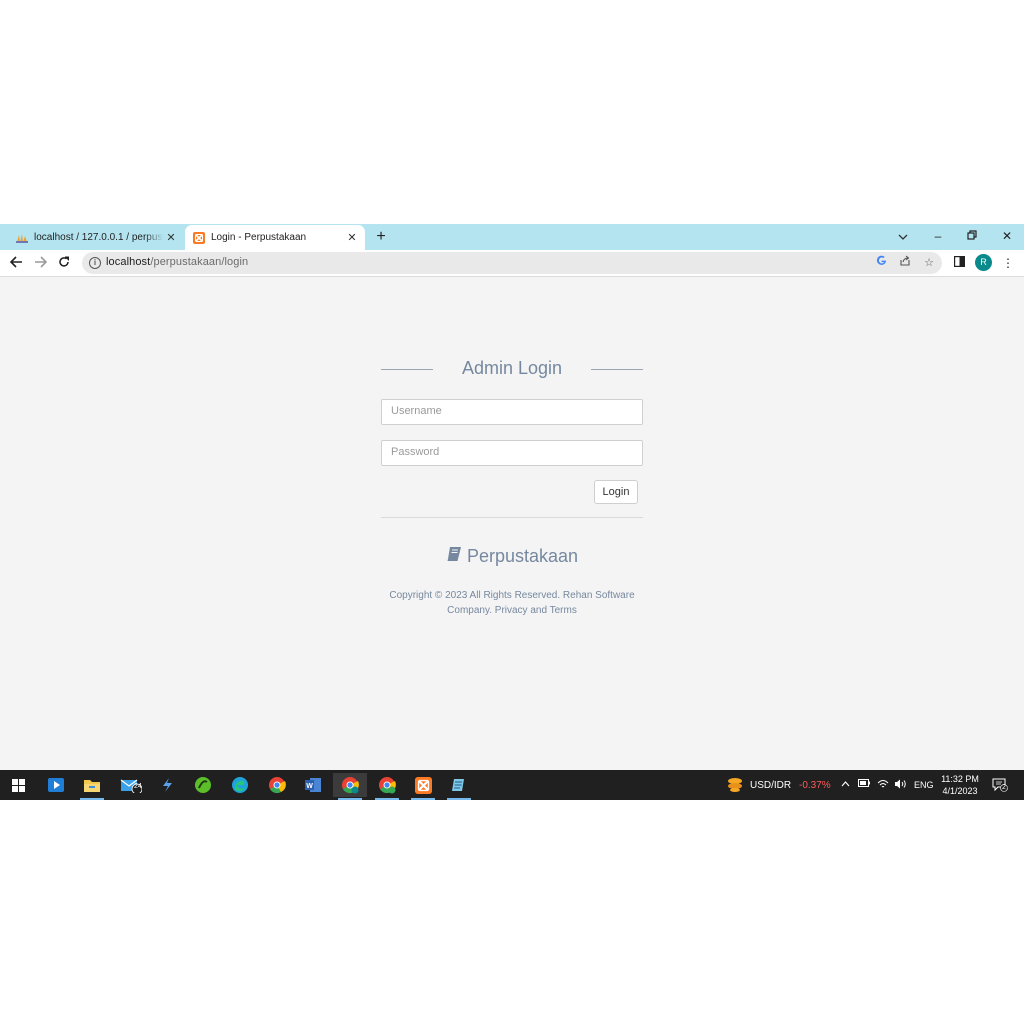  Describe the element at coordinates (960, 779) in the screenshot. I see `clock-time: 11:32 PM` at that location.